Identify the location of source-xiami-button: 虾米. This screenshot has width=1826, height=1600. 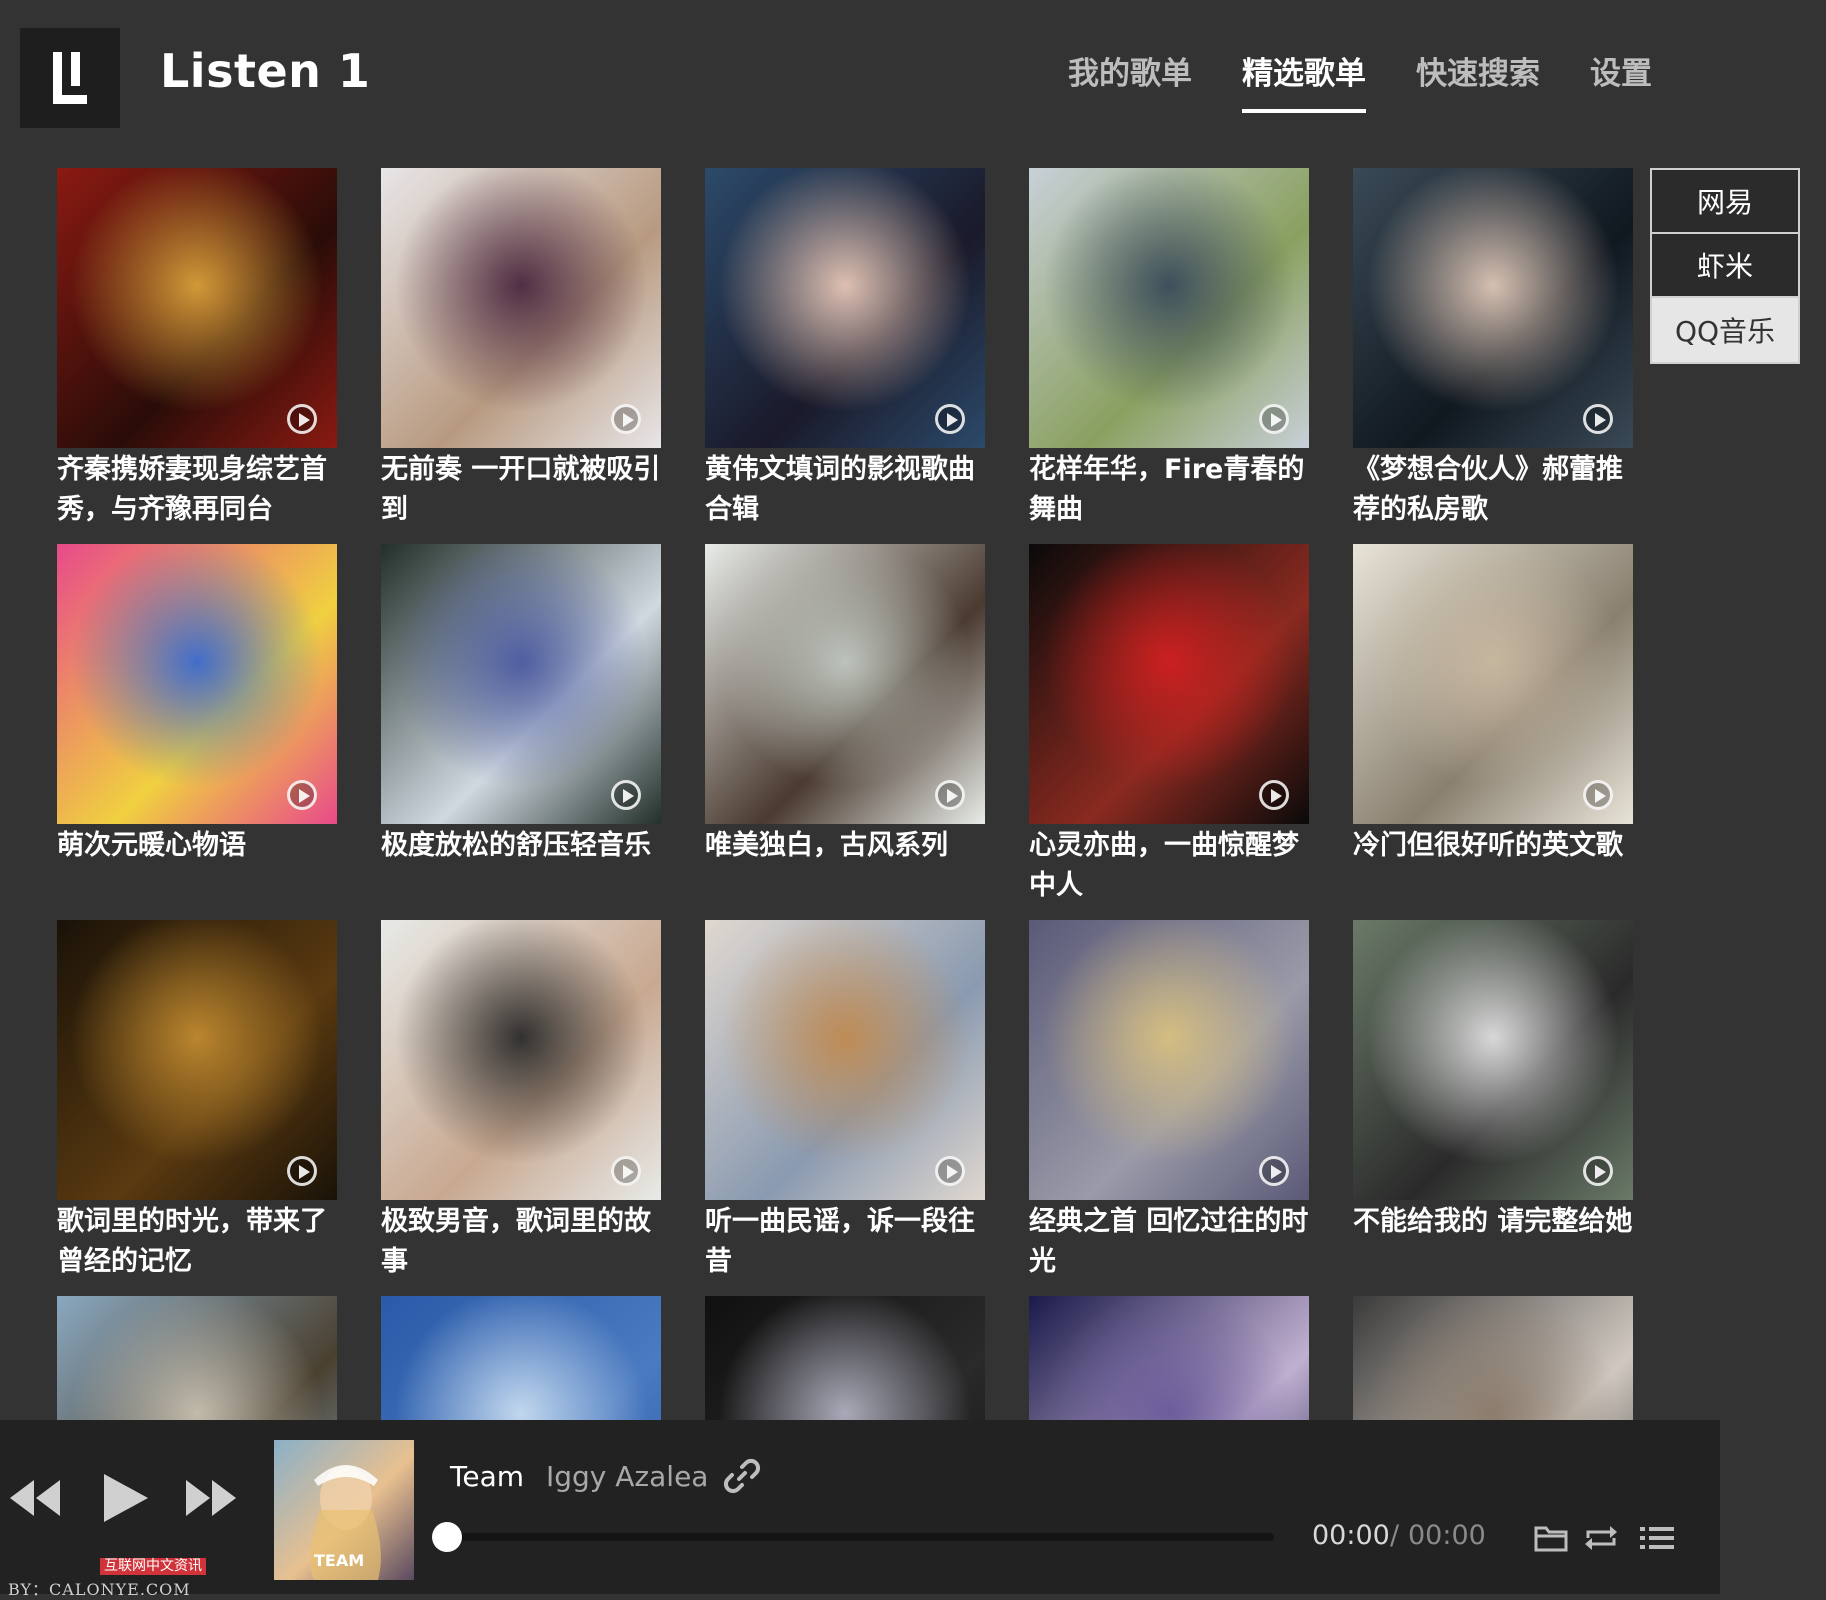
(1725, 266).